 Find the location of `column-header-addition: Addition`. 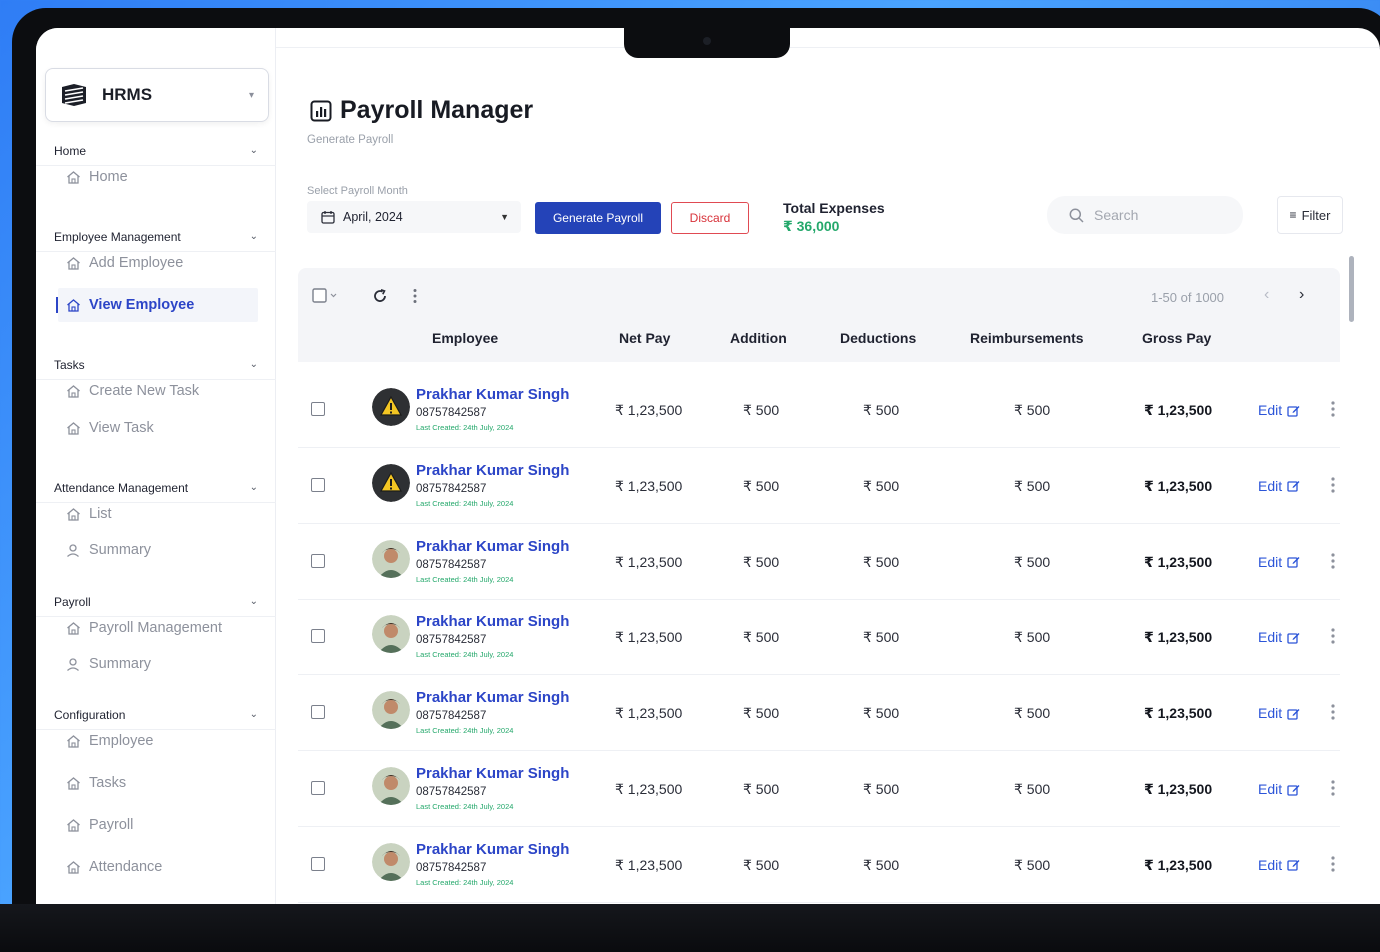

column-header-addition: Addition is located at coordinates (758, 338).